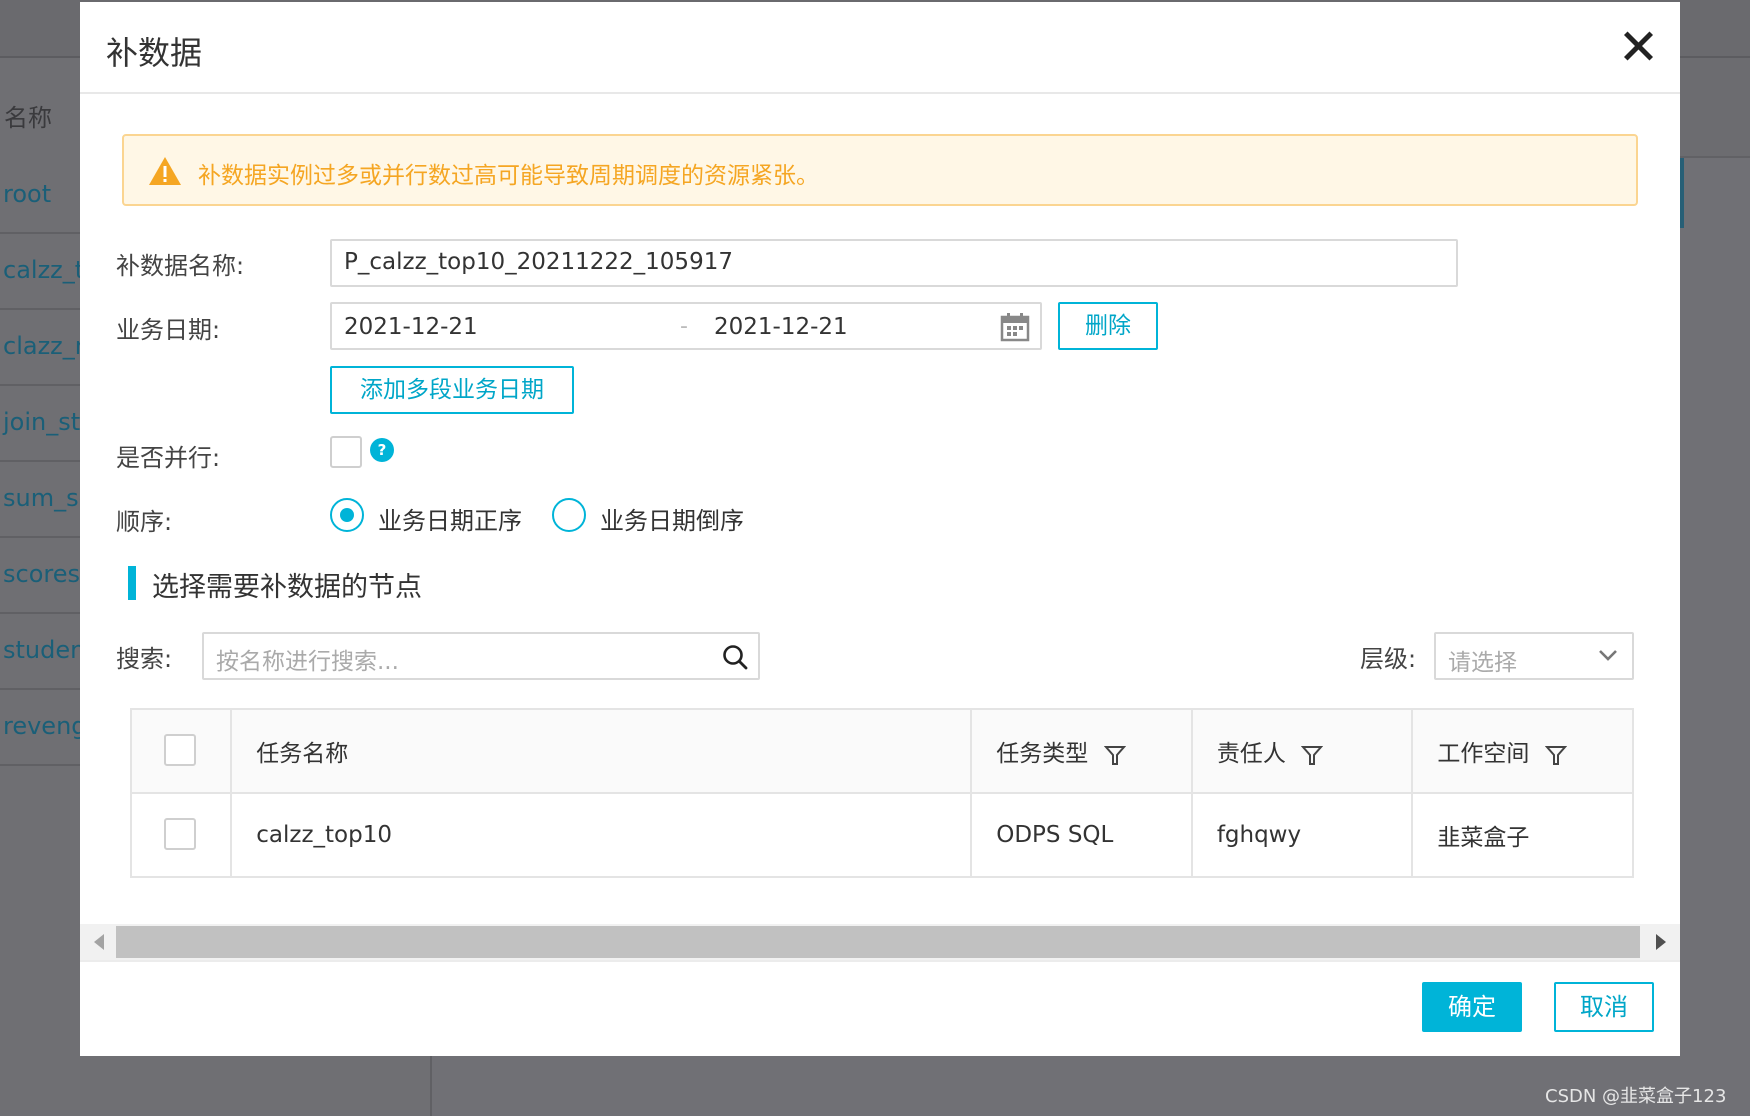 Image resolution: width=1750 pixels, height=1116 pixels. Describe the element at coordinates (1042, 754) in the screenshot. I see `column-label: 任务类型` at that location.